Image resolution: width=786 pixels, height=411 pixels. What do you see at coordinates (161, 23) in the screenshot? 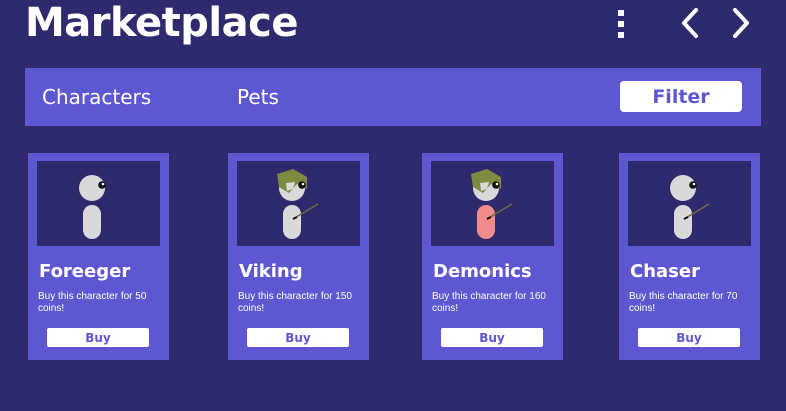
I see `page-title: Marketplace` at bounding box center [161, 23].